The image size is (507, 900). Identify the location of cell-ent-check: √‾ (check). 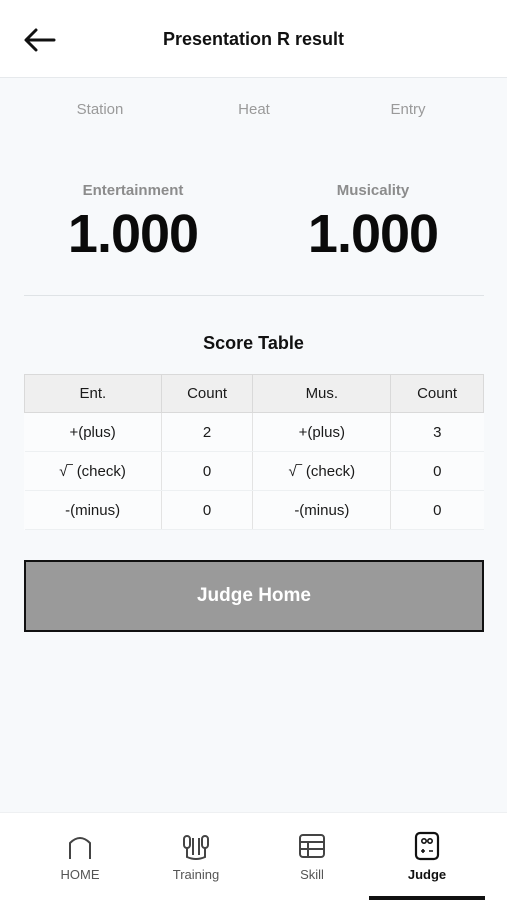
(93, 471).